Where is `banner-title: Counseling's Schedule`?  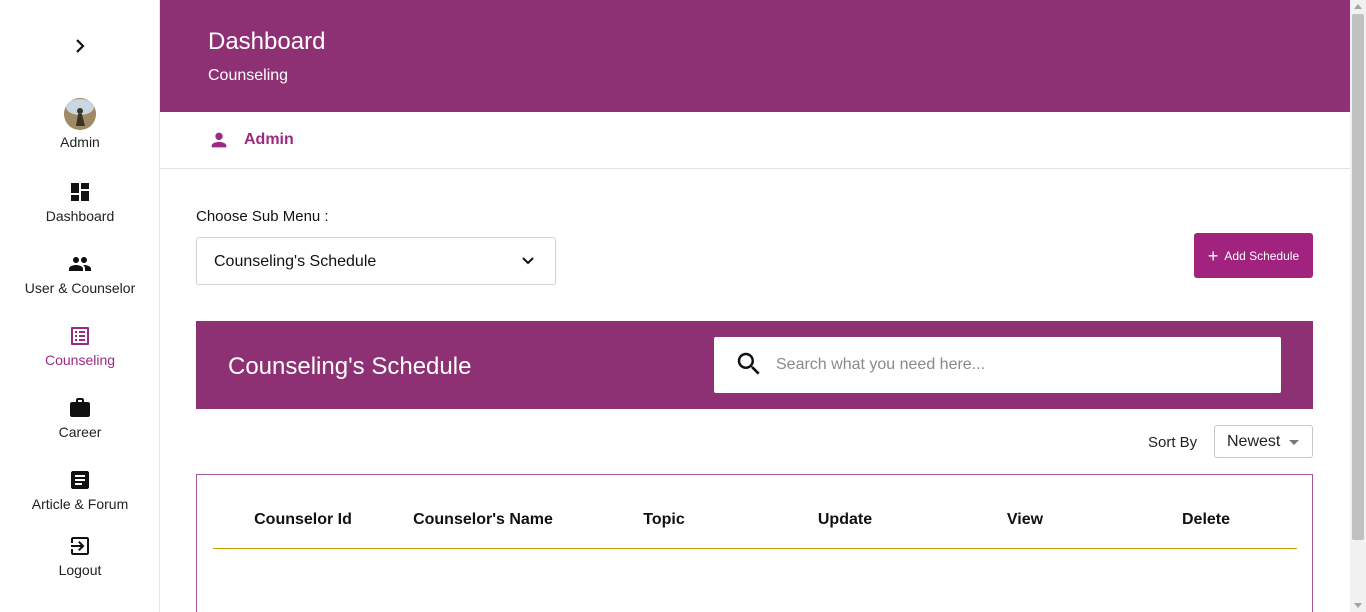
banner-title: Counseling's Schedule is located at coordinates (350, 366).